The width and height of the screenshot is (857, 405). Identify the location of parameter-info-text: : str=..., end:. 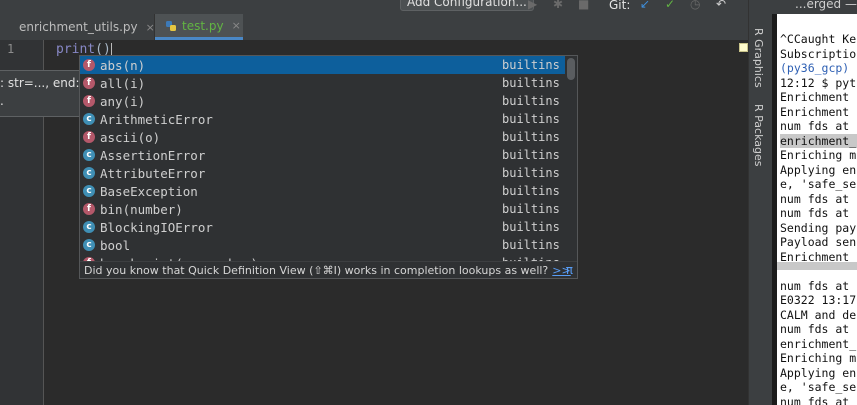
(40, 83).